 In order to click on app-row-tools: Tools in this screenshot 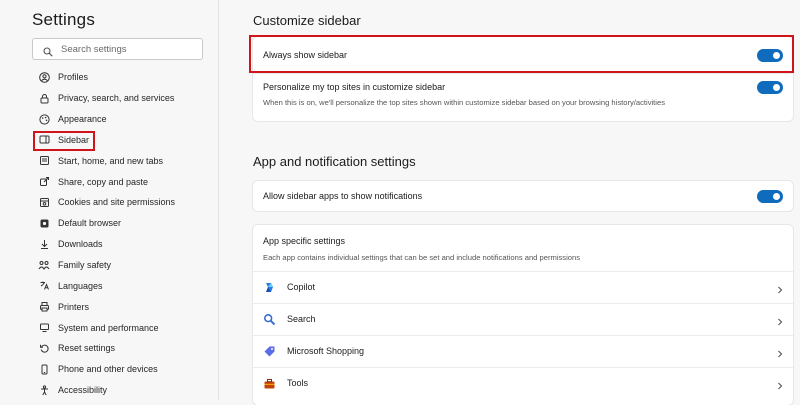, I will do `click(523, 383)`.